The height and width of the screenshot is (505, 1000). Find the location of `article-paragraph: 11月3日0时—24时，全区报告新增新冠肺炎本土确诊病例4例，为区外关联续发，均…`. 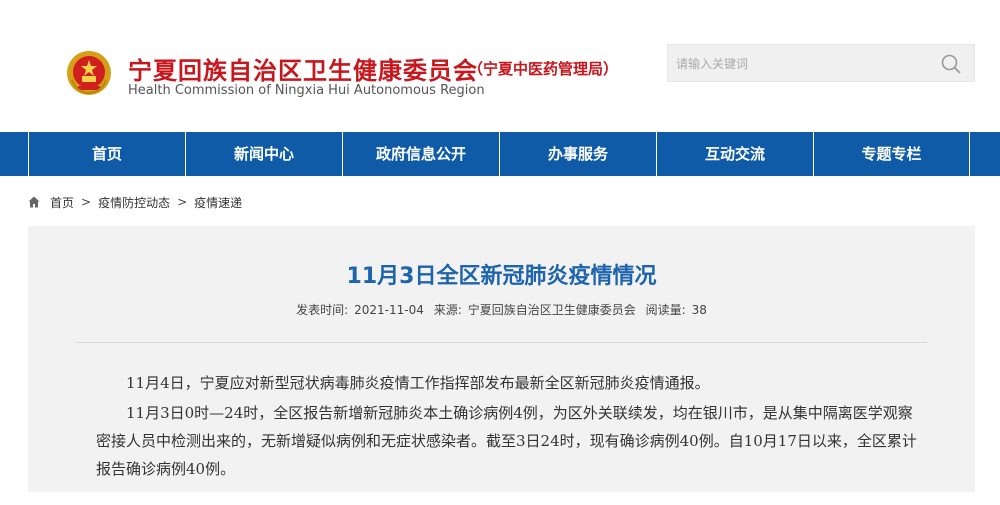

article-paragraph: 11月3日0时—24时，全区报告新增新冠肺炎本土确诊病例4例，为区外关联续发，均… is located at coordinates (506, 441).